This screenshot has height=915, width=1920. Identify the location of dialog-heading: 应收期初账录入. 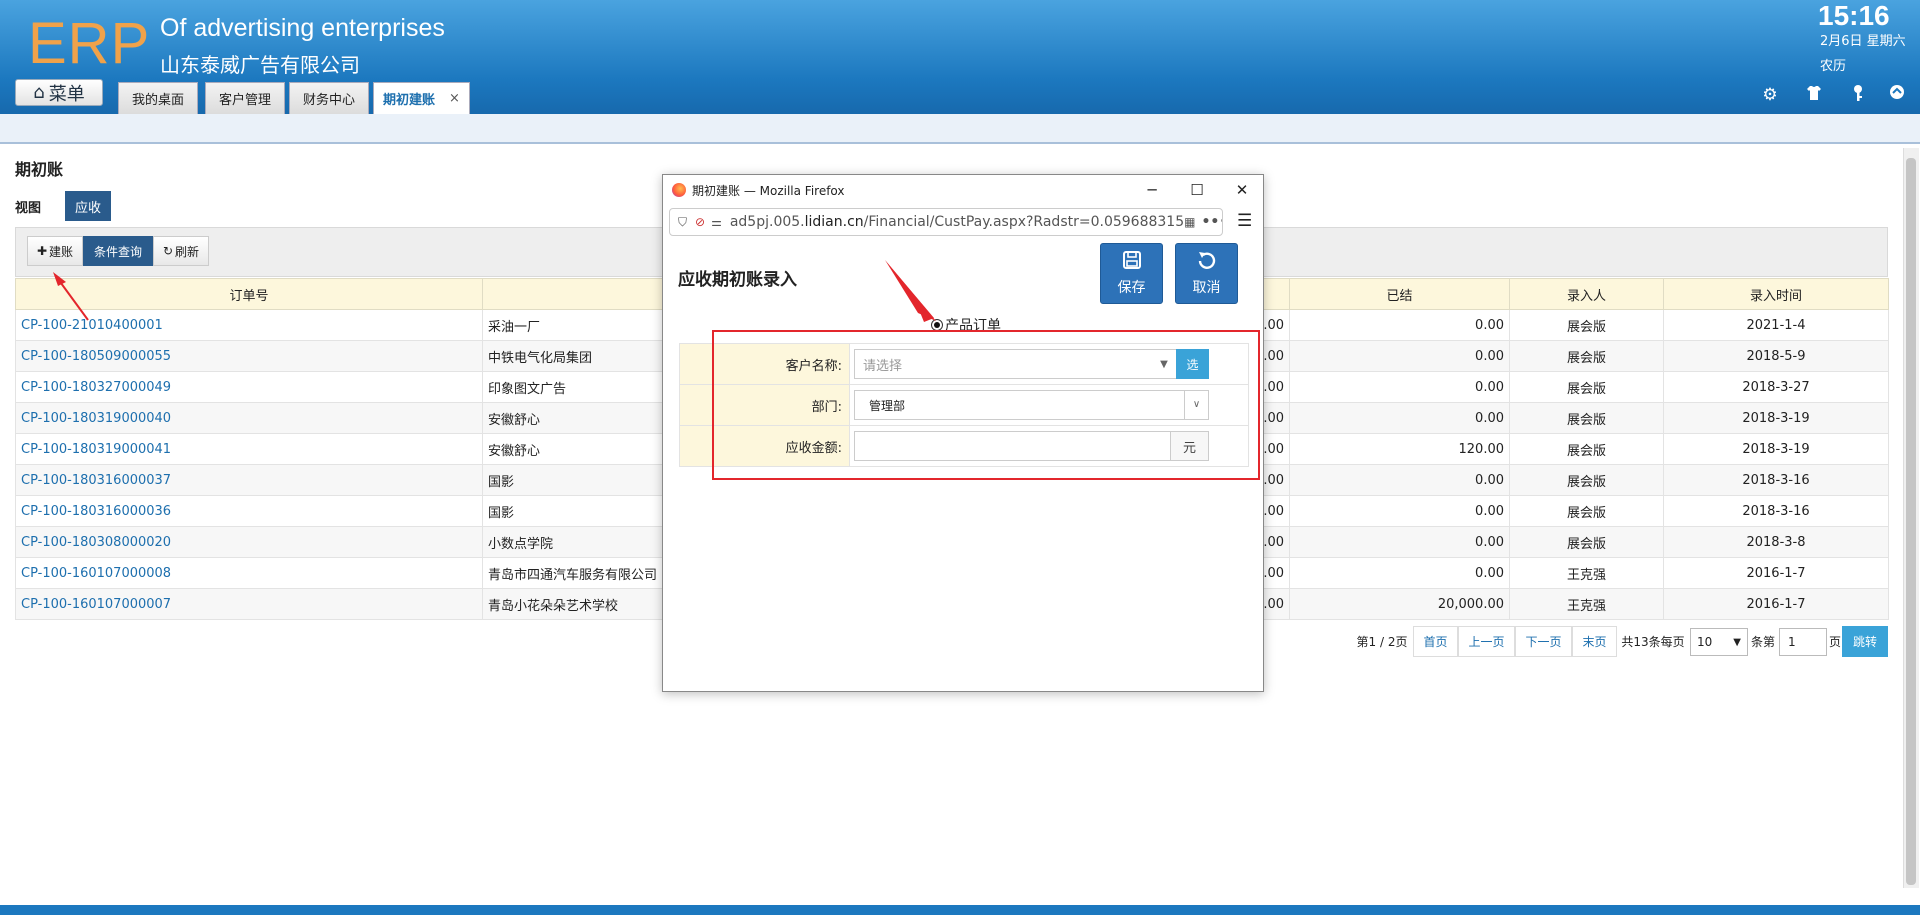
(737, 280).